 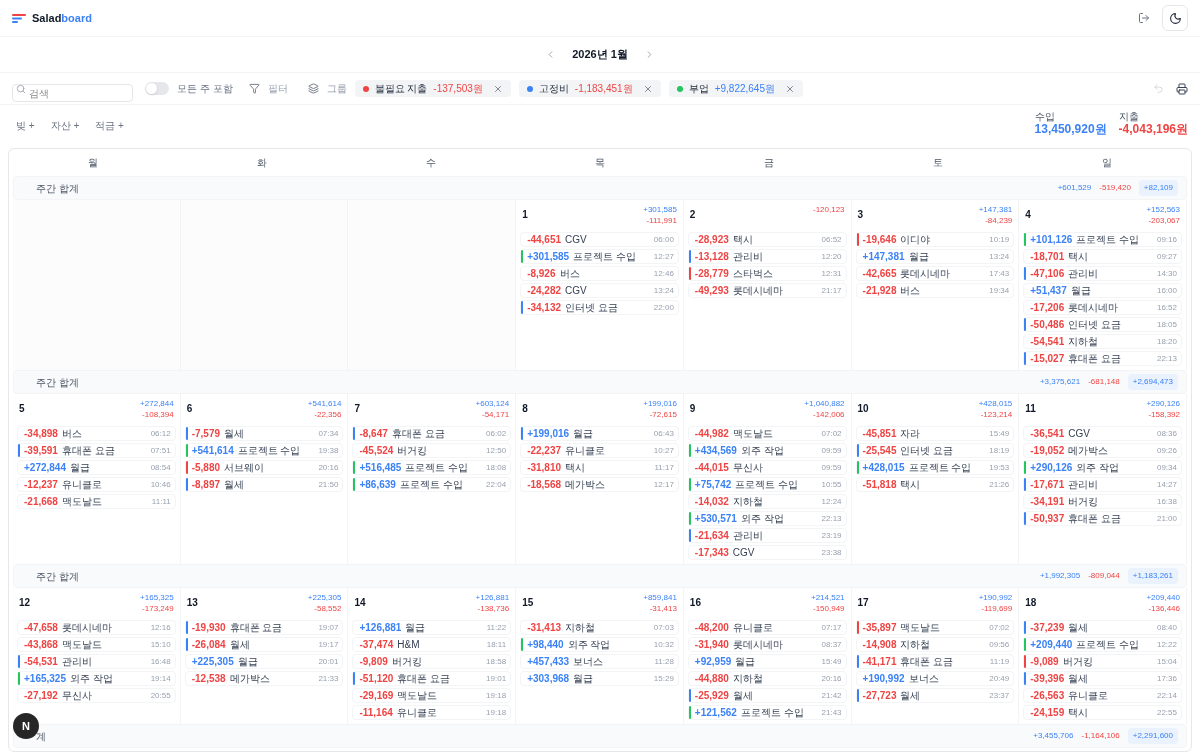 I want to click on transaction-row: +209,440 프로젝트 수입 12:22, so click(x=1102, y=644).